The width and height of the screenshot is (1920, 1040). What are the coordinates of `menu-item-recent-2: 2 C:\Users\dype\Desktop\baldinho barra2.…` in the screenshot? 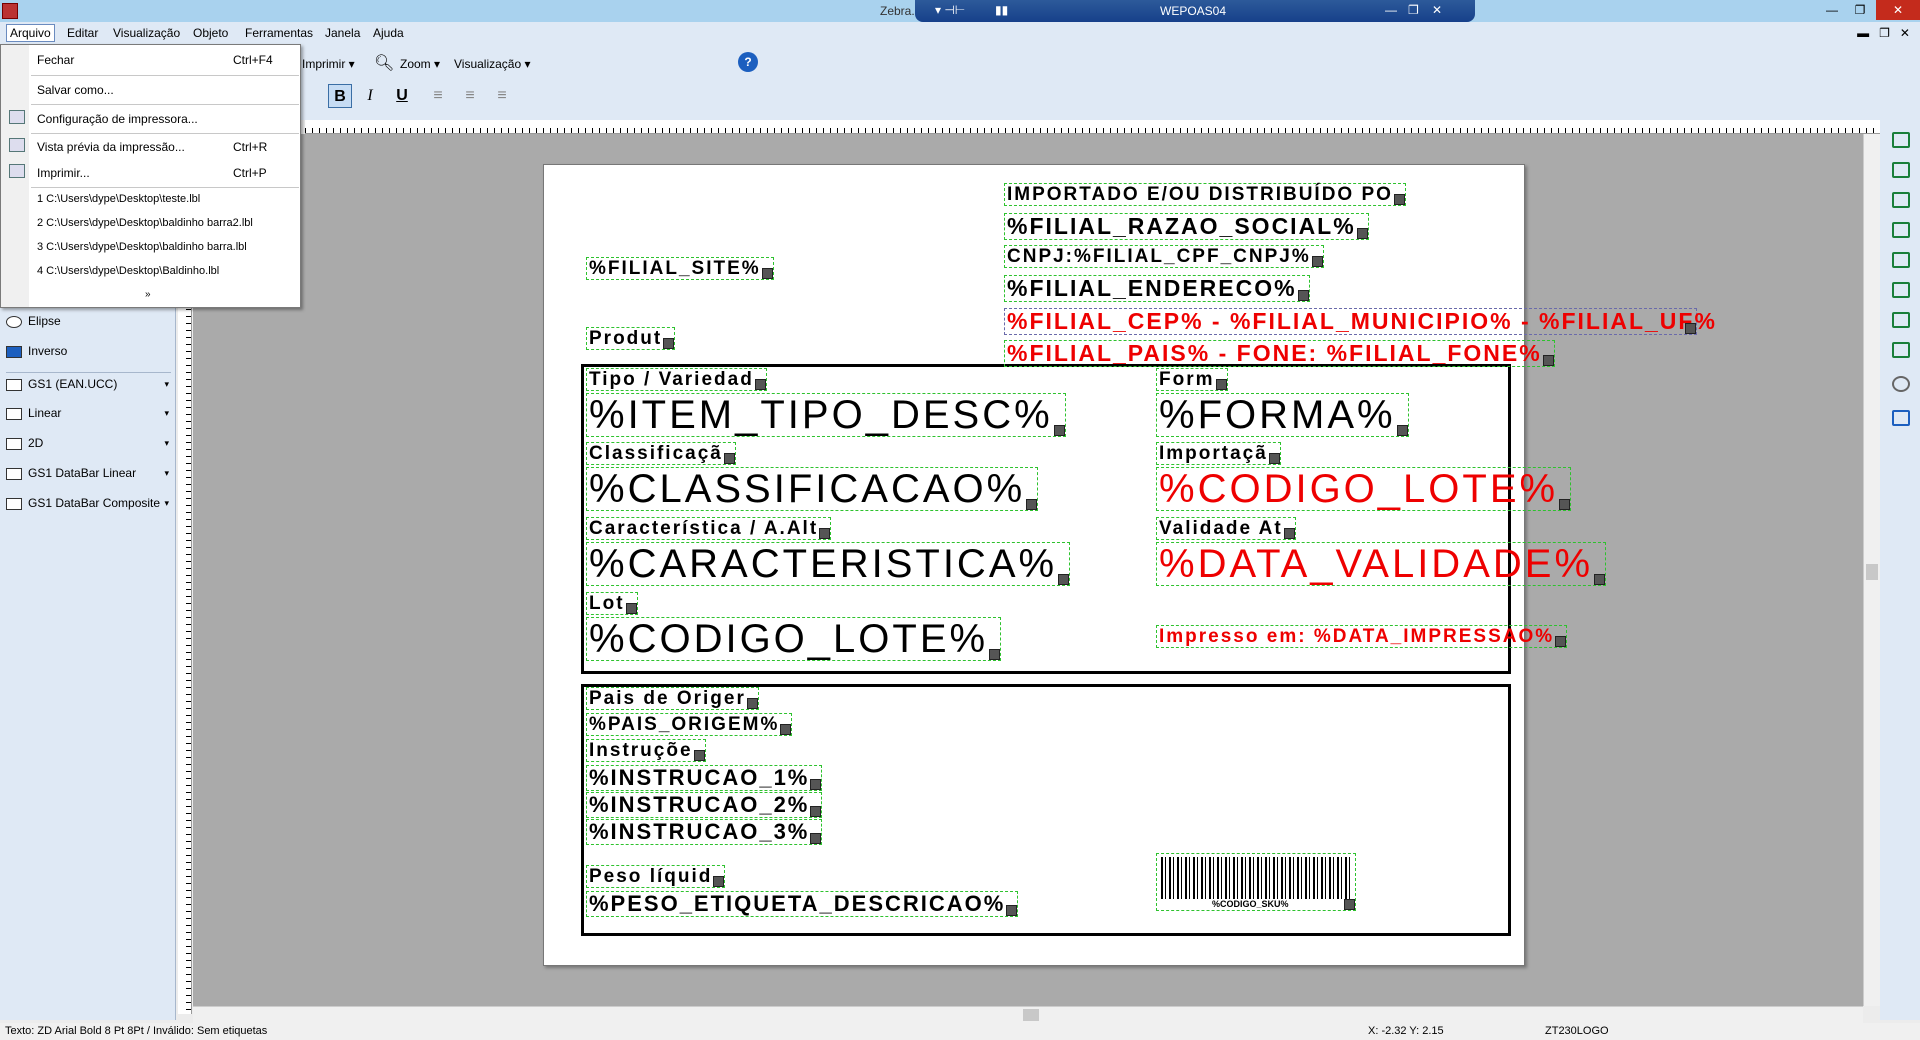 It's located at (145, 223).